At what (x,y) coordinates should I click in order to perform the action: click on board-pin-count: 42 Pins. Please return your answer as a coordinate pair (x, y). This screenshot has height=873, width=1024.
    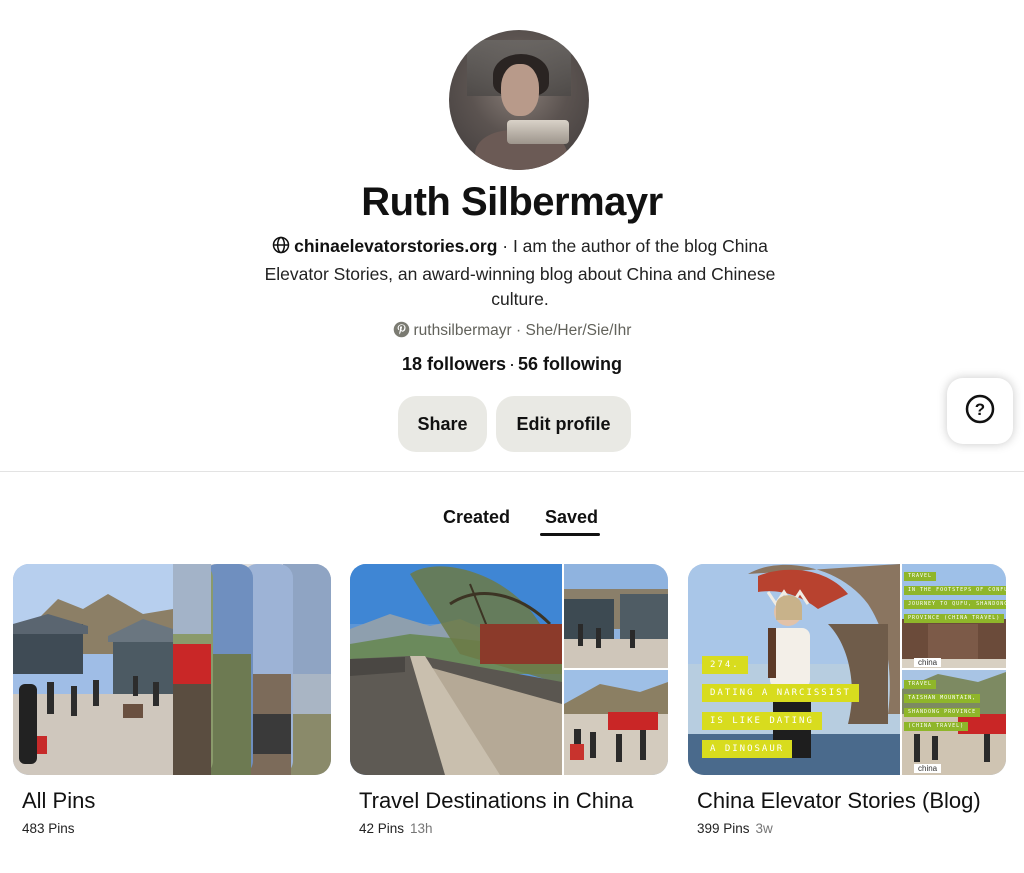
    Looking at the image, I should click on (382, 828).